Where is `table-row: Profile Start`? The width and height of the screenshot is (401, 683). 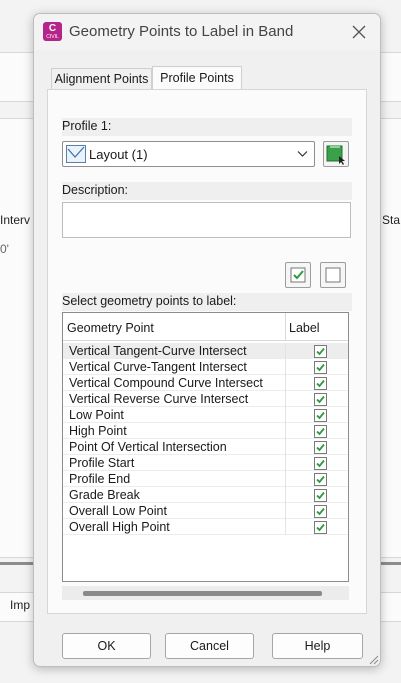 table-row: Profile Start is located at coordinates (205, 463).